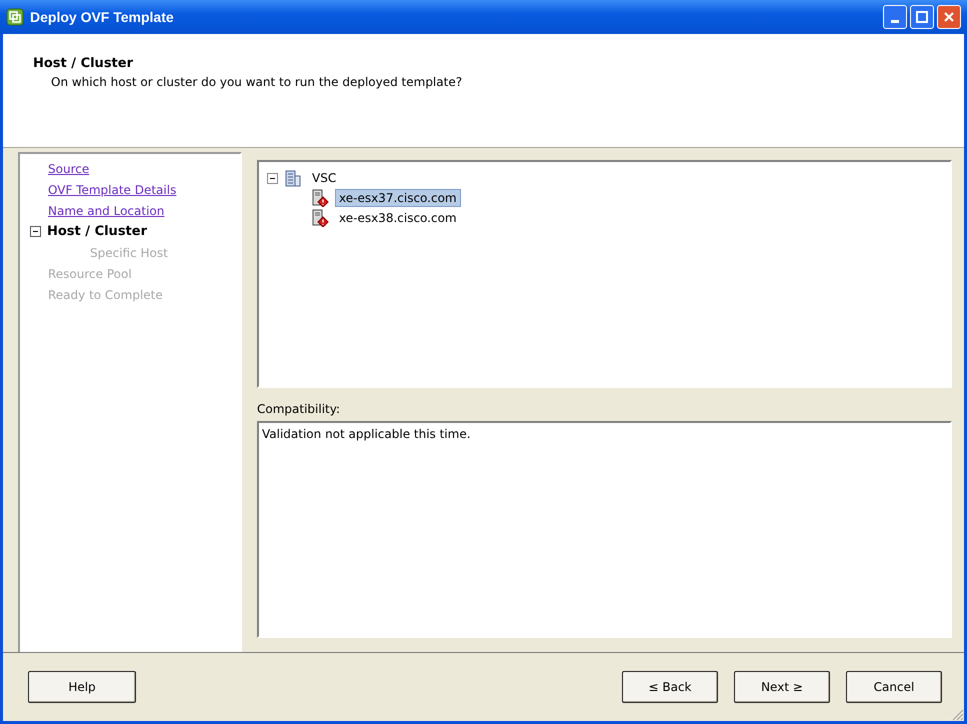 This screenshot has width=967, height=724. Describe the element at coordinates (895, 21) in the screenshot. I see `minimize-icon` at that location.